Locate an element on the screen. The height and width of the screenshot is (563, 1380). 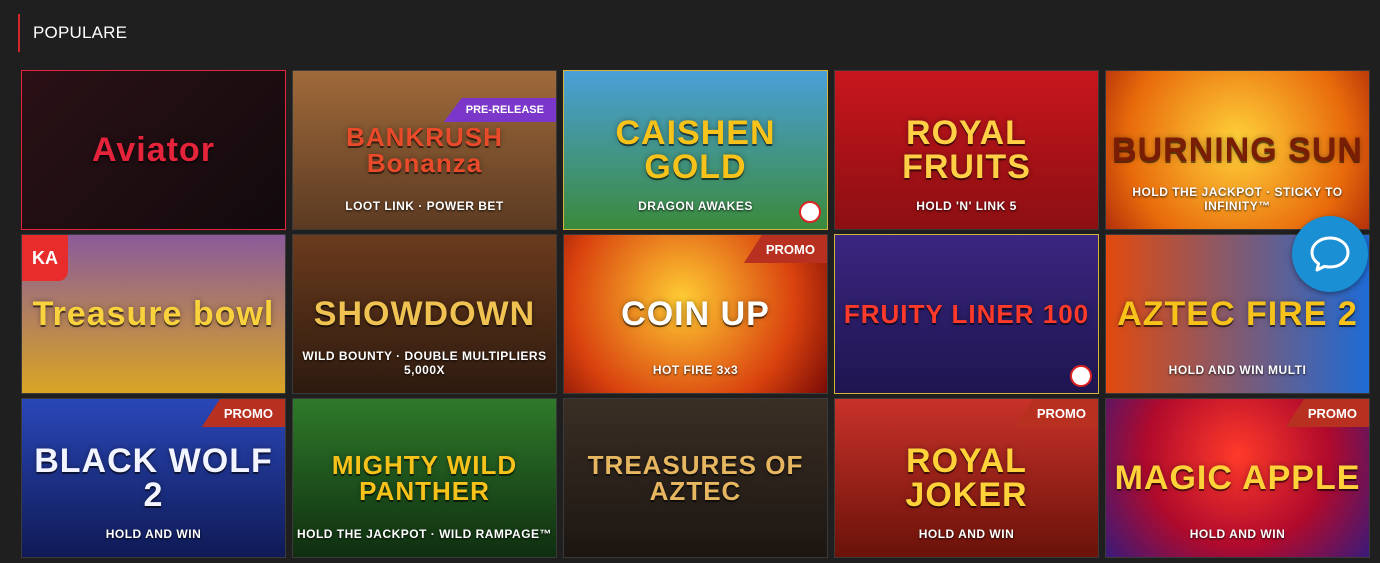
chat-button is located at coordinates (1330, 254).